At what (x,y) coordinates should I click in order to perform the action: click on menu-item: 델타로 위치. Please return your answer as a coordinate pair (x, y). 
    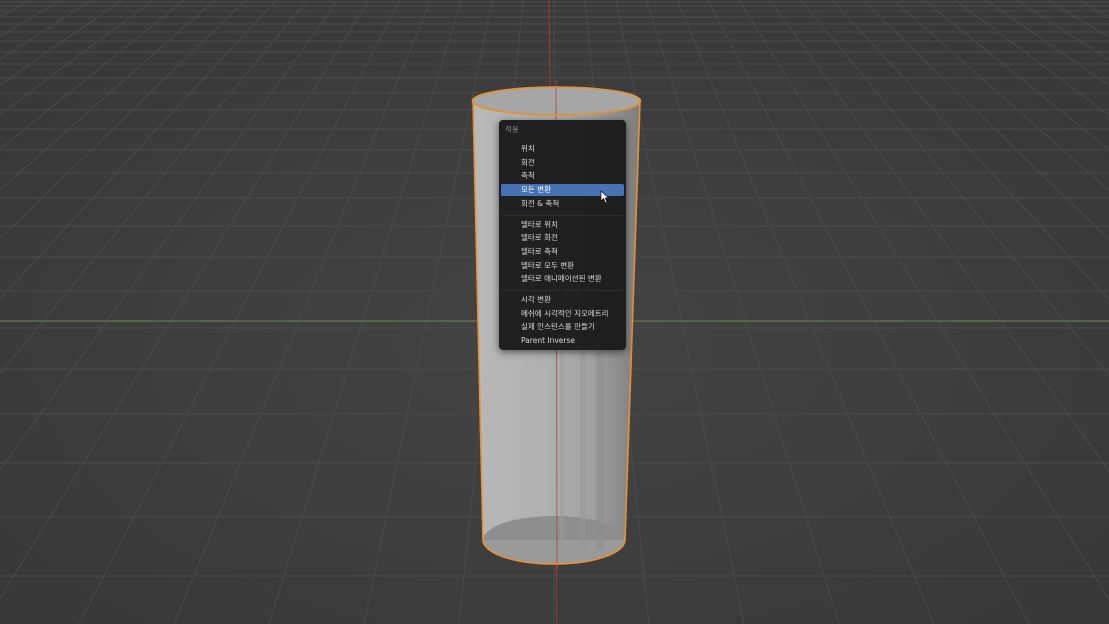
    Looking at the image, I should click on (562, 225).